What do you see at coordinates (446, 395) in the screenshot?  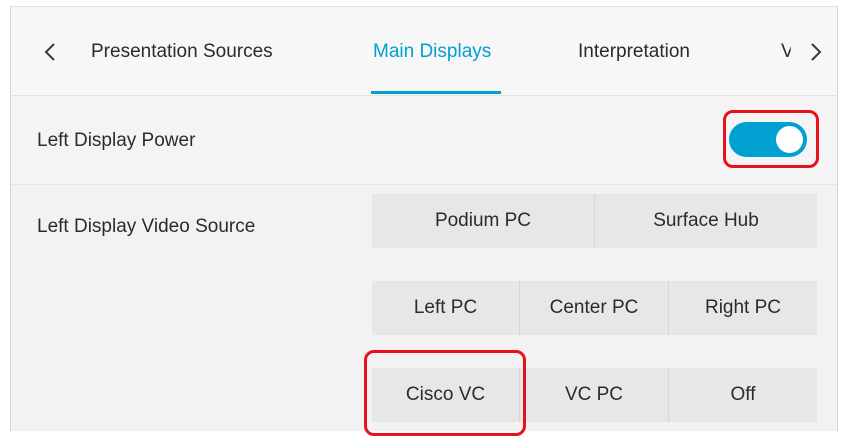 I see `source-button-cisco-vc: Cisco VC` at bounding box center [446, 395].